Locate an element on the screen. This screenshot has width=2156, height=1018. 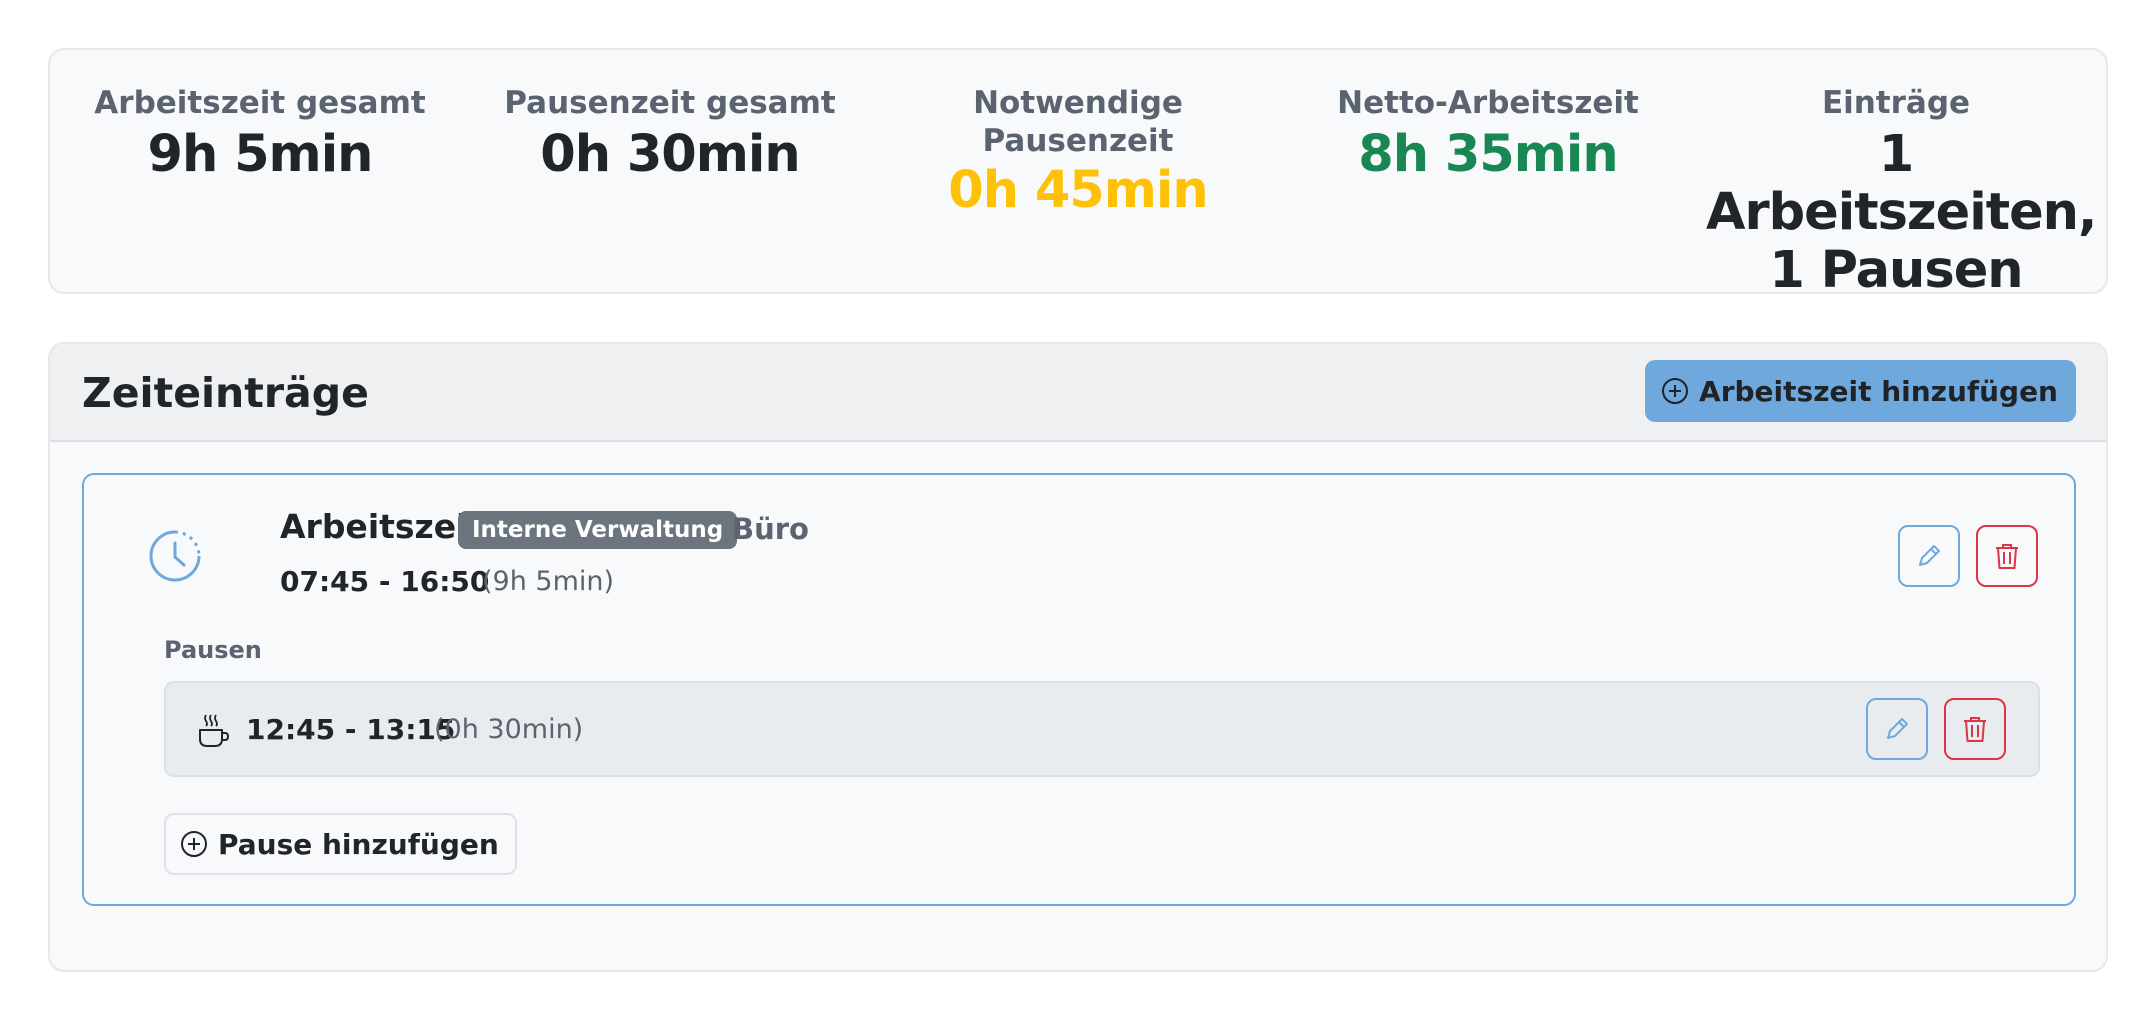
stat-label-line2: Pausenzeit is located at coordinates (1078, 141).